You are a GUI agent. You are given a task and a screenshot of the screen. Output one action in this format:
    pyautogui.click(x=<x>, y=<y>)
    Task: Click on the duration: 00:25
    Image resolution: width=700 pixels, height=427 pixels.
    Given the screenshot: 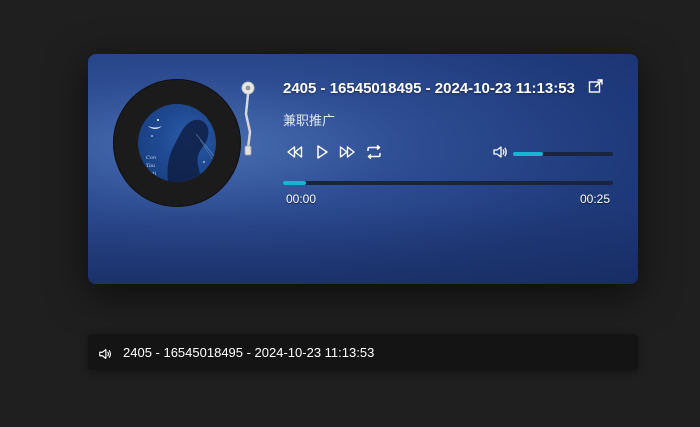 What is the action you would take?
    pyautogui.click(x=595, y=199)
    